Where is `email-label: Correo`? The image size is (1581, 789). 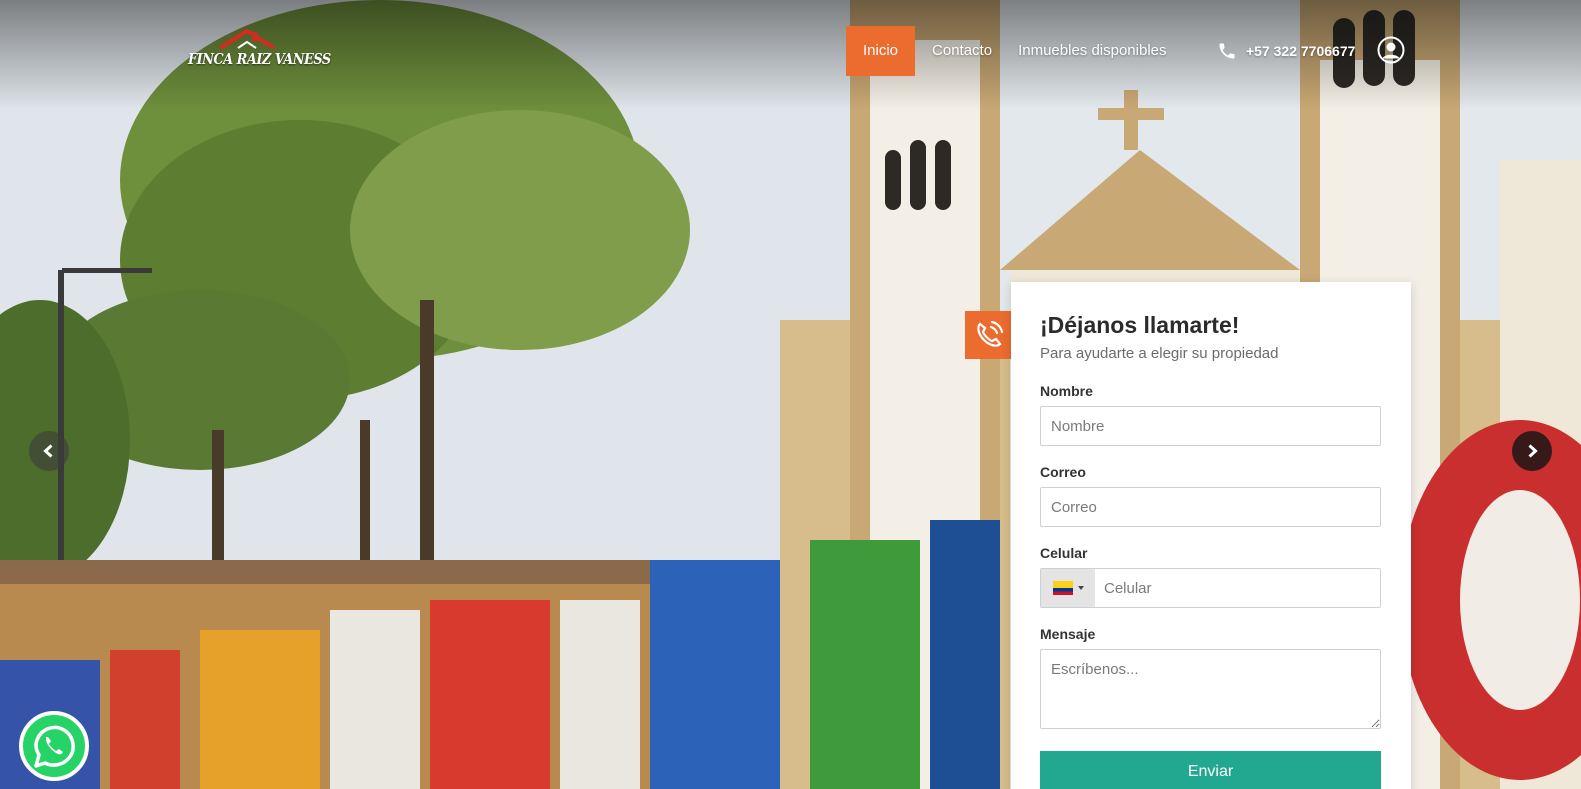 email-label: Correo is located at coordinates (1063, 472).